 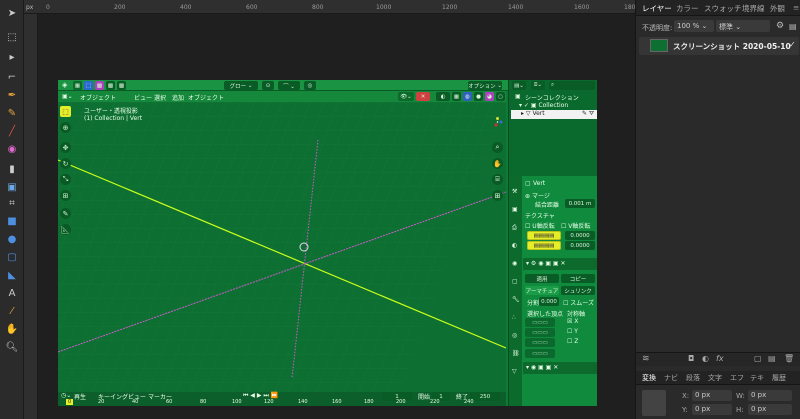 What do you see at coordinates (12, 13) in the screenshot?
I see `move-tool-icon: ➤` at bounding box center [12, 13].